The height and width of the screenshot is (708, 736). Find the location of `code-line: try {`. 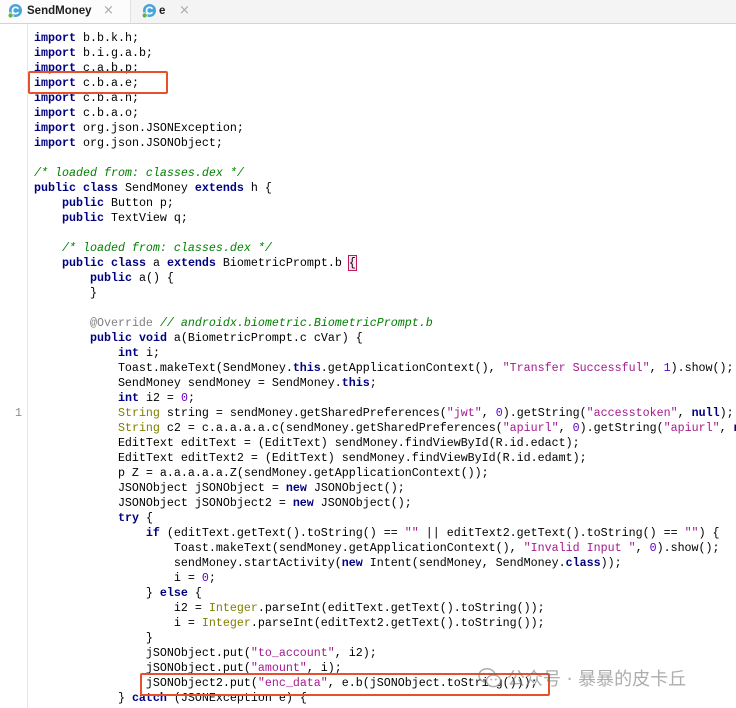

code-line: try { is located at coordinates (385, 518).